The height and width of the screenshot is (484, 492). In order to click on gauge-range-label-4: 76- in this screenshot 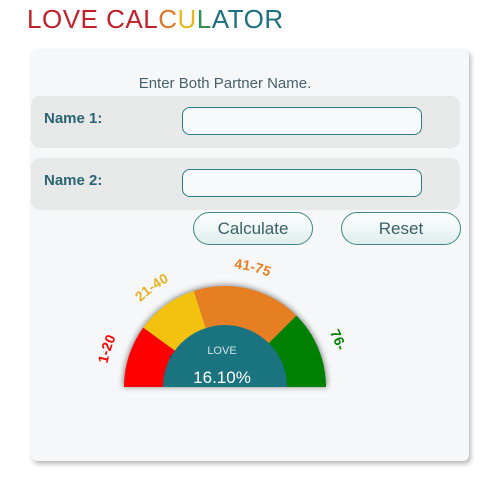, I will do `click(338, 340)`.